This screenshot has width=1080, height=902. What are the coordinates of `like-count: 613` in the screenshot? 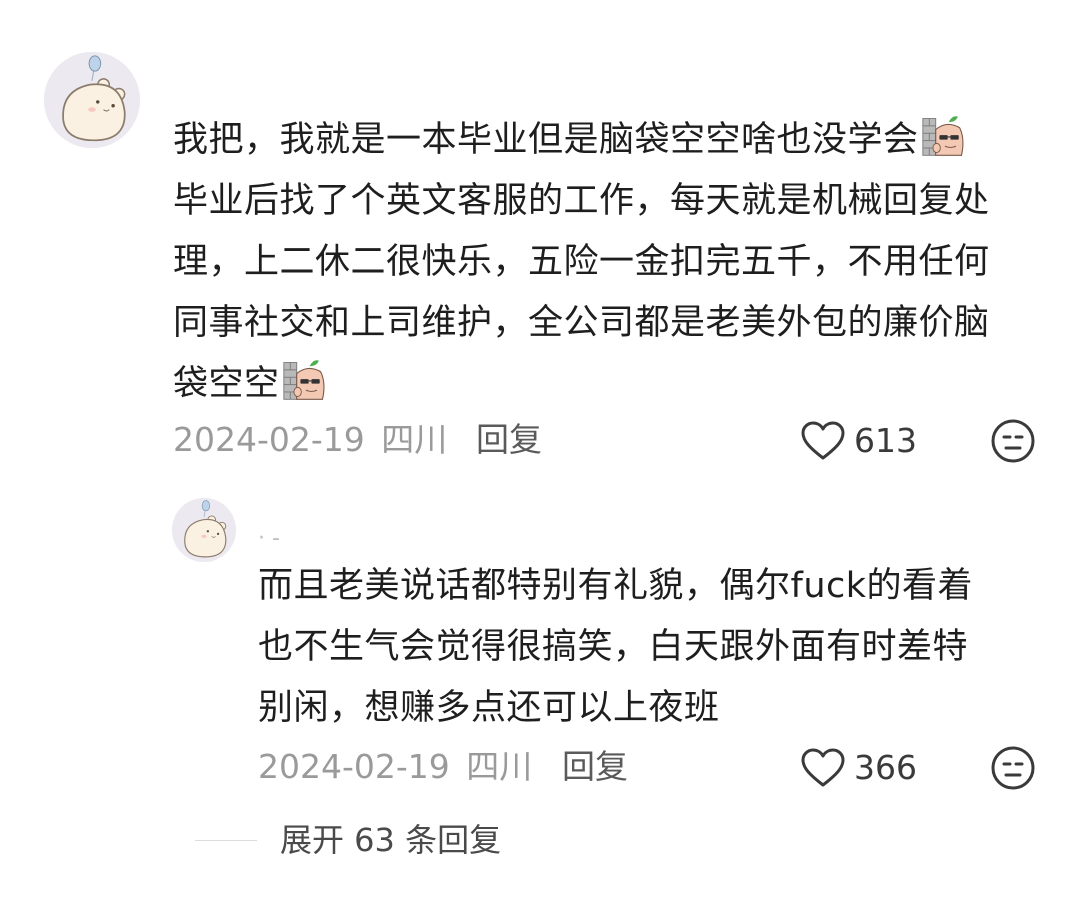 It's located at (885, 440).